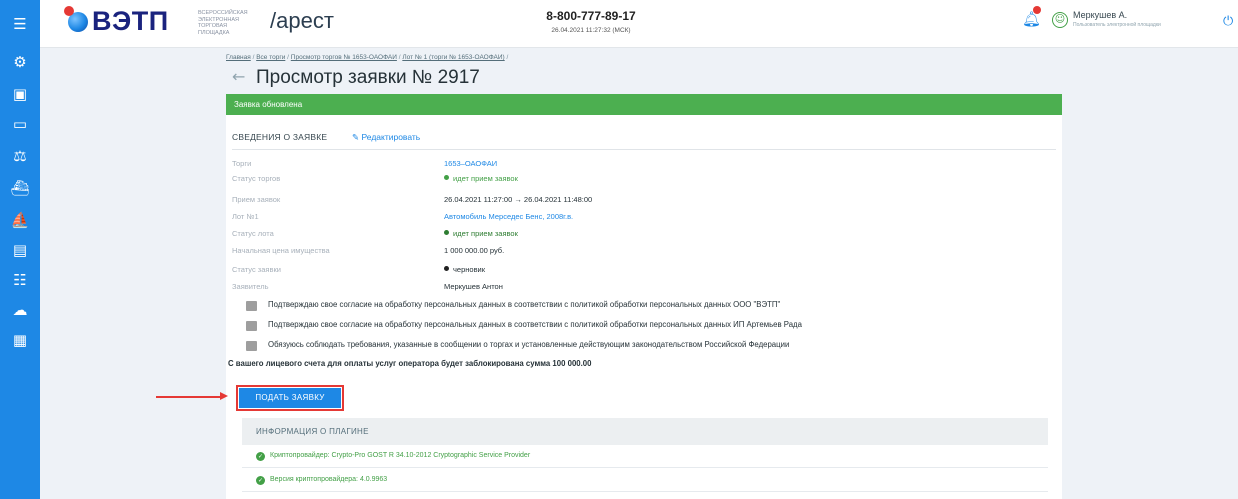 Image resolution: width=1238 pixels, height=499 pixels. What do you see at coordinates (470, 163) in the screenshot?
I see `auction-link: 1653–ОАОФАИ` at bounding box center [470, 163].